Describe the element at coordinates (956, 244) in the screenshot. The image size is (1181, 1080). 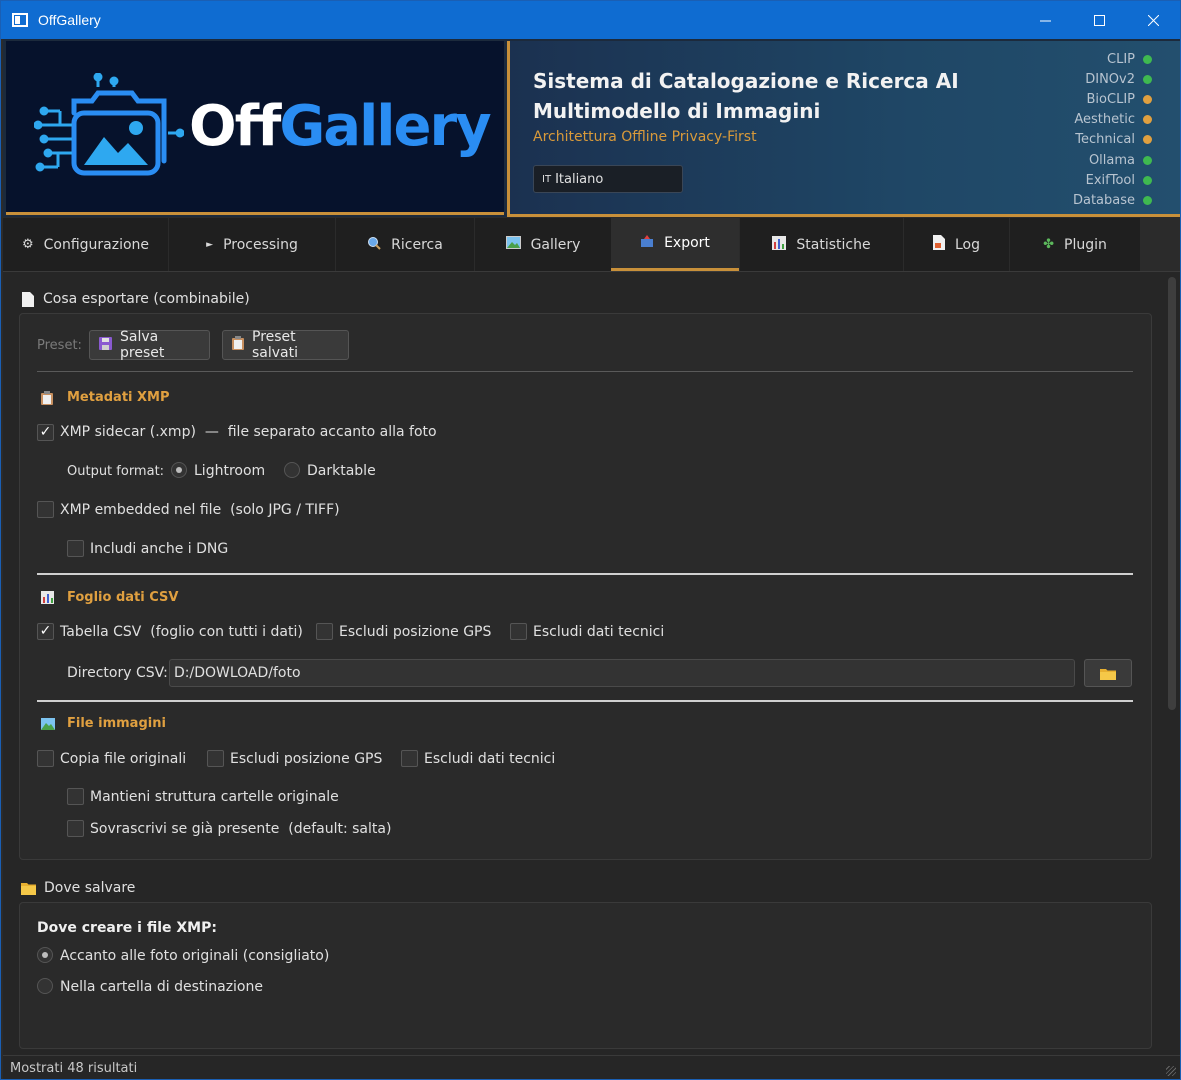
I see `tab-log: Log` at that location.